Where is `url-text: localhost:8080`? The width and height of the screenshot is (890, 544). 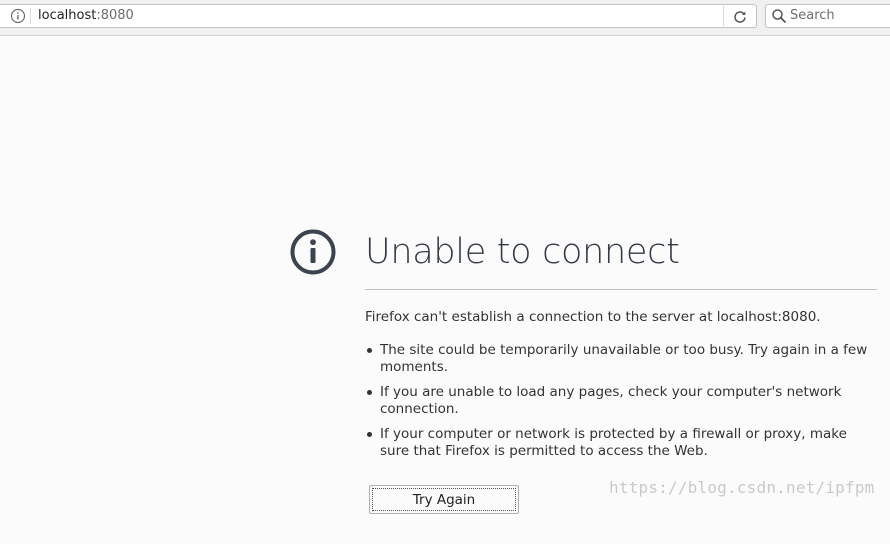 url-text: localhost:8080 is located at coordinates (86, 16).